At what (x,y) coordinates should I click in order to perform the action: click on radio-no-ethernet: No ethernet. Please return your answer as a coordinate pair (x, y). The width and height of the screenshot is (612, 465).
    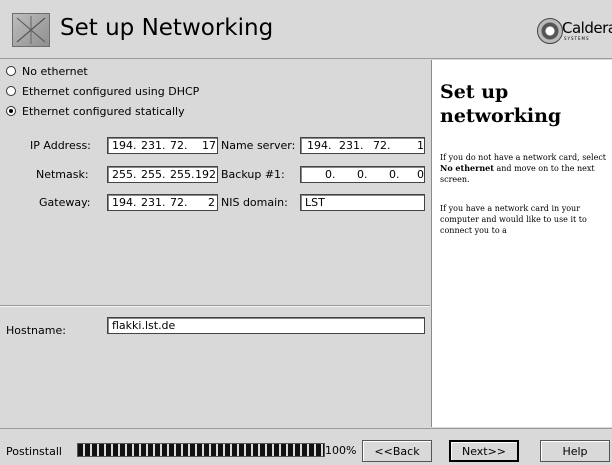
    Looking at the image, I should click on (47, 71).